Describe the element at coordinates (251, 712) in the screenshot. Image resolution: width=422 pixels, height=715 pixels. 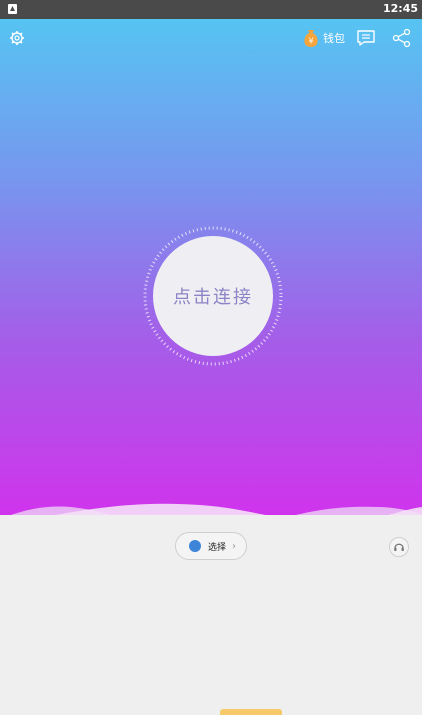
I see `bottom-tab-indicator` at that location.